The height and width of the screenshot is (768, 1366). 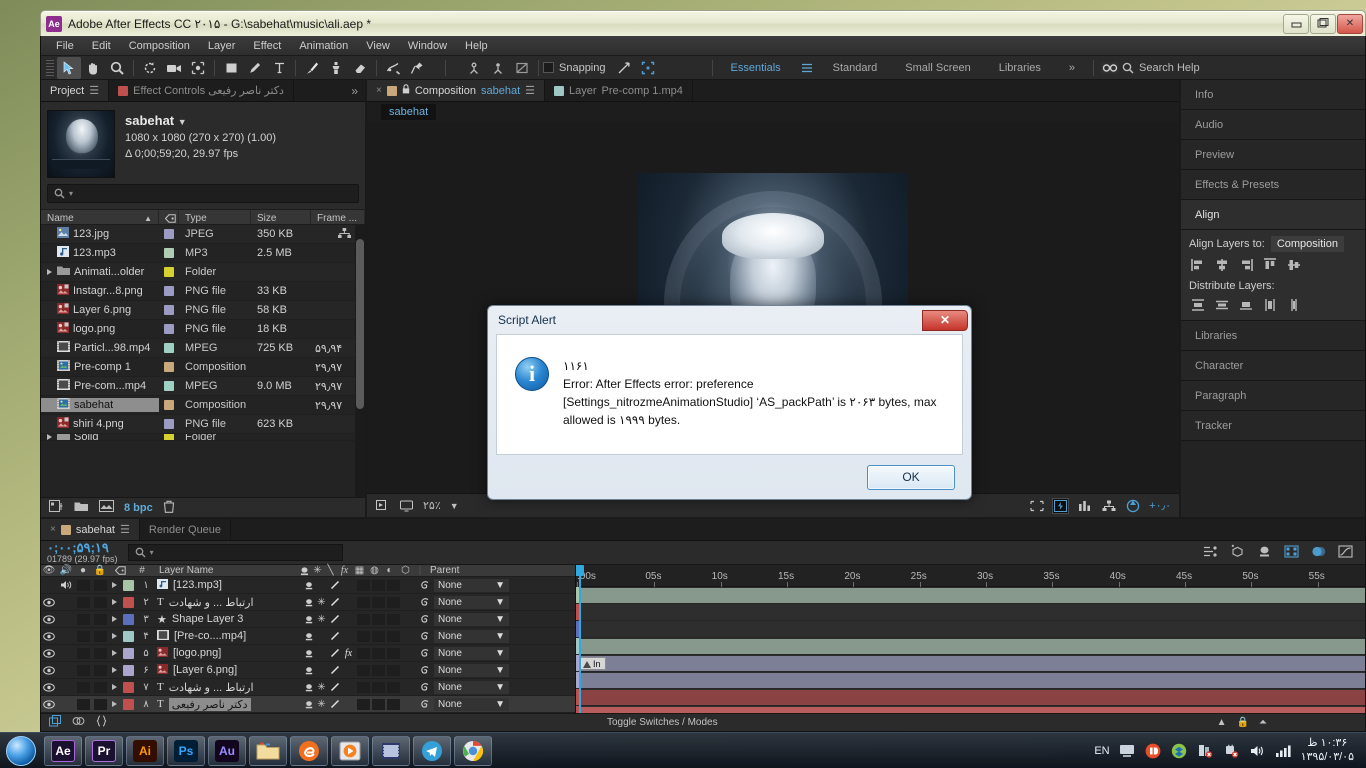 What do you see at coordinates (83, 570) in the screenshot?
I see `solo-column-icon: ●` at bounding box center [83, 570].